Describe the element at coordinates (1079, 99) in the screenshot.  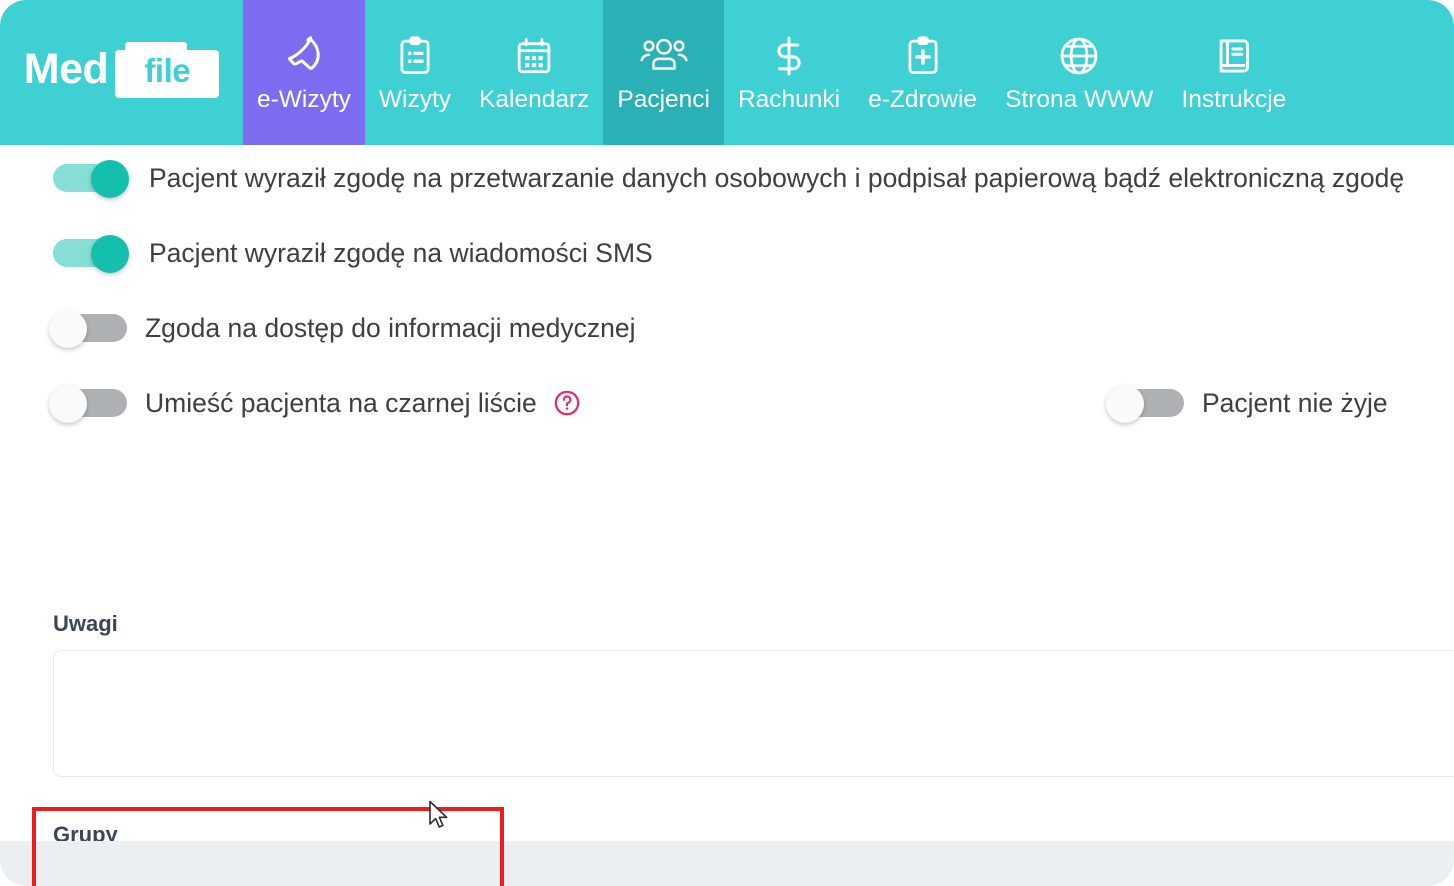
I see `nav-label-strona-www: Strona WWW` at that location.